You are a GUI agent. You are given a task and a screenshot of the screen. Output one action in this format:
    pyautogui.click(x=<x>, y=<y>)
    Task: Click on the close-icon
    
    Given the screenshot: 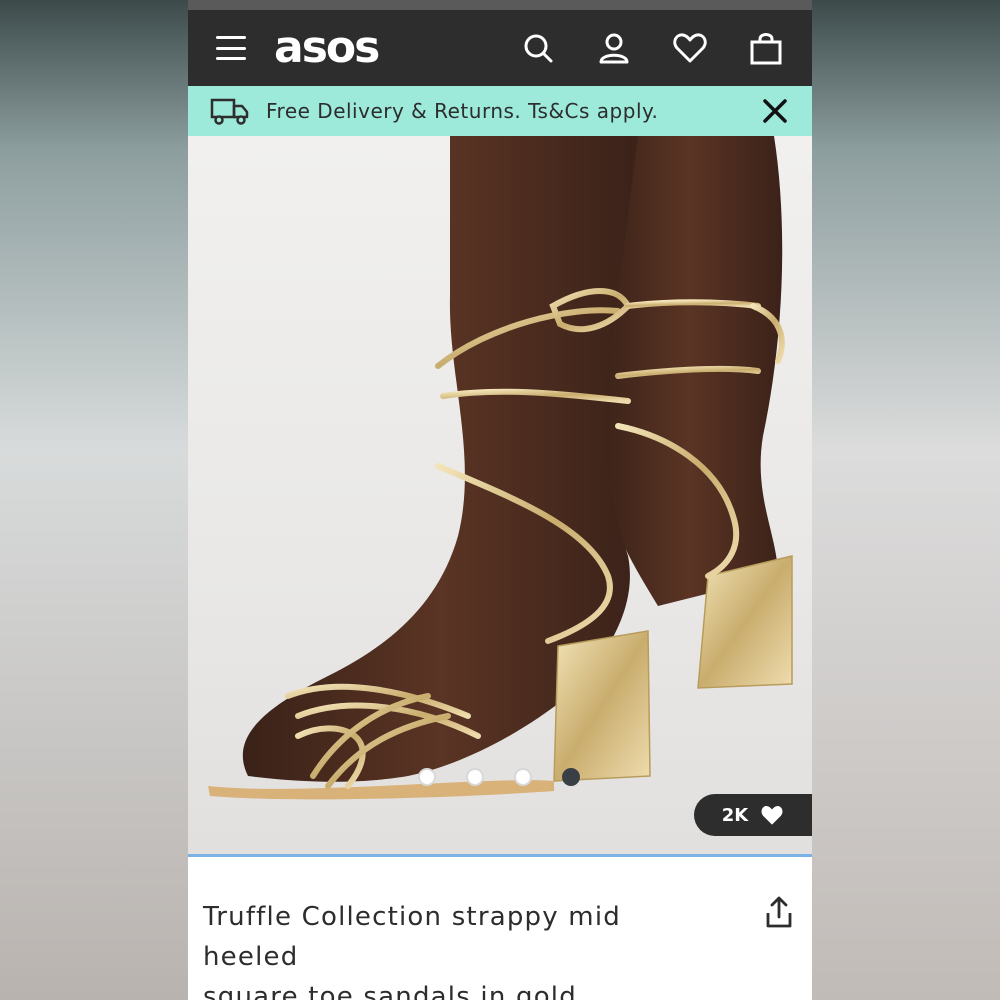 What is the action you would take?
    pyautogui.click(x=775, y=111)
    